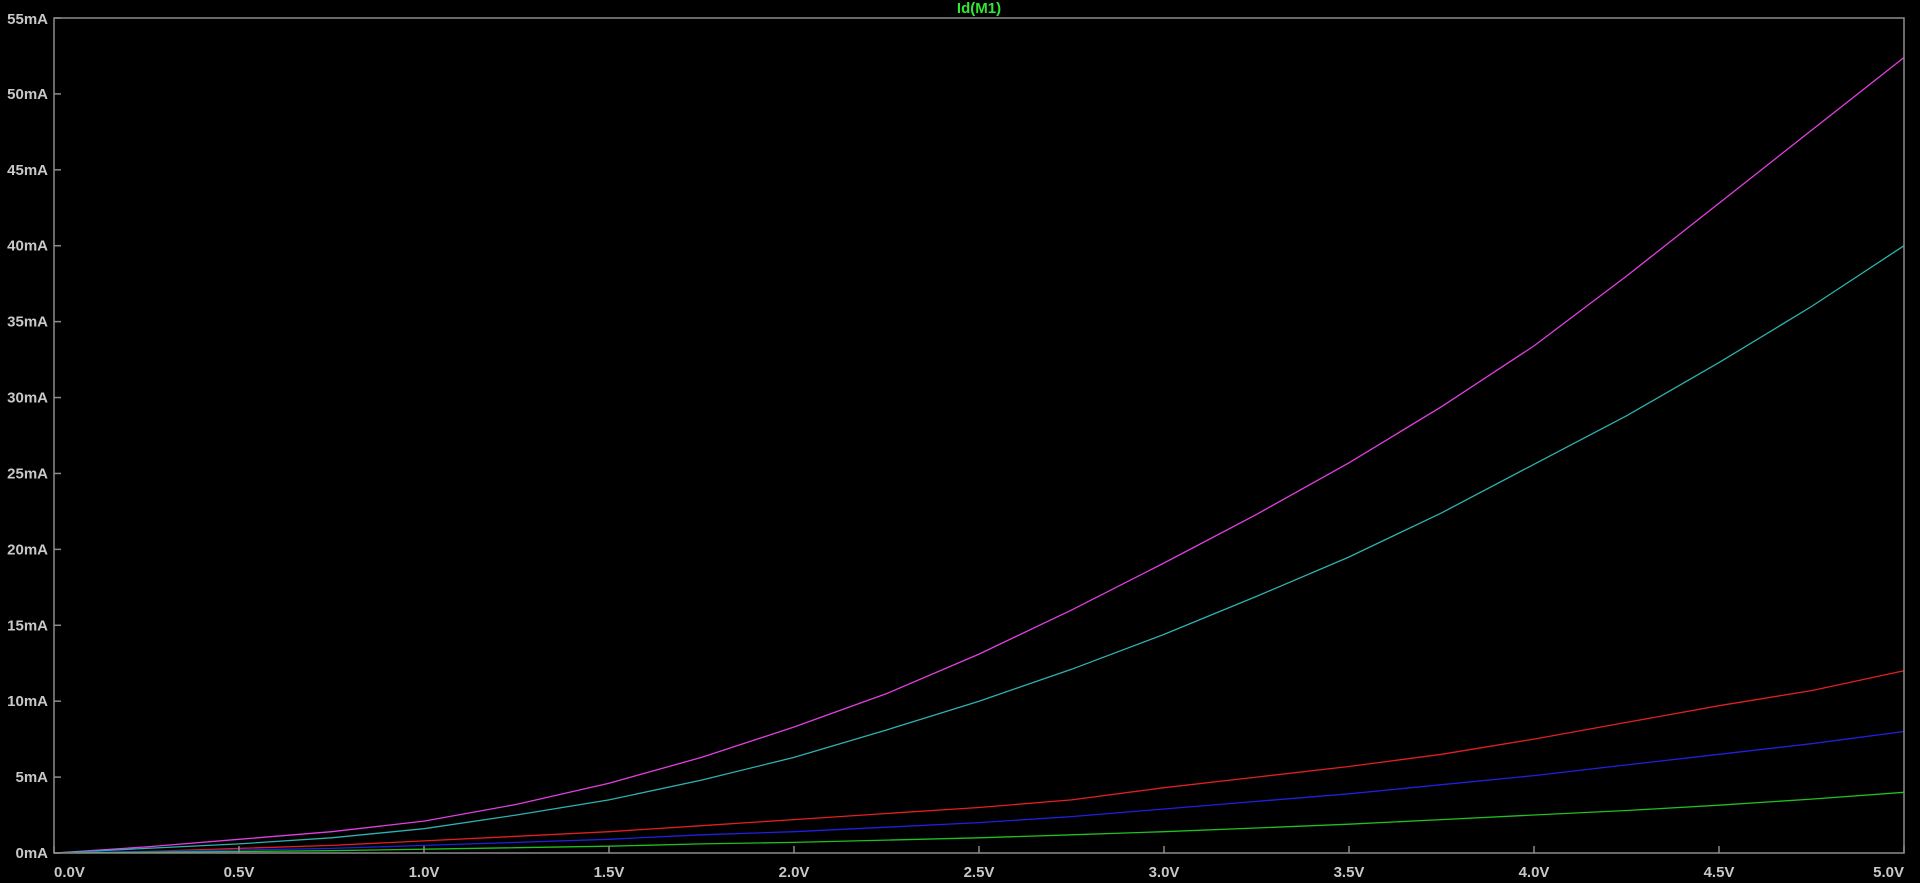  What do you see at coordinates (27, 473) in the screenshot?
I see `y-tick-label: 25mA` at bounding box center [27, 473].